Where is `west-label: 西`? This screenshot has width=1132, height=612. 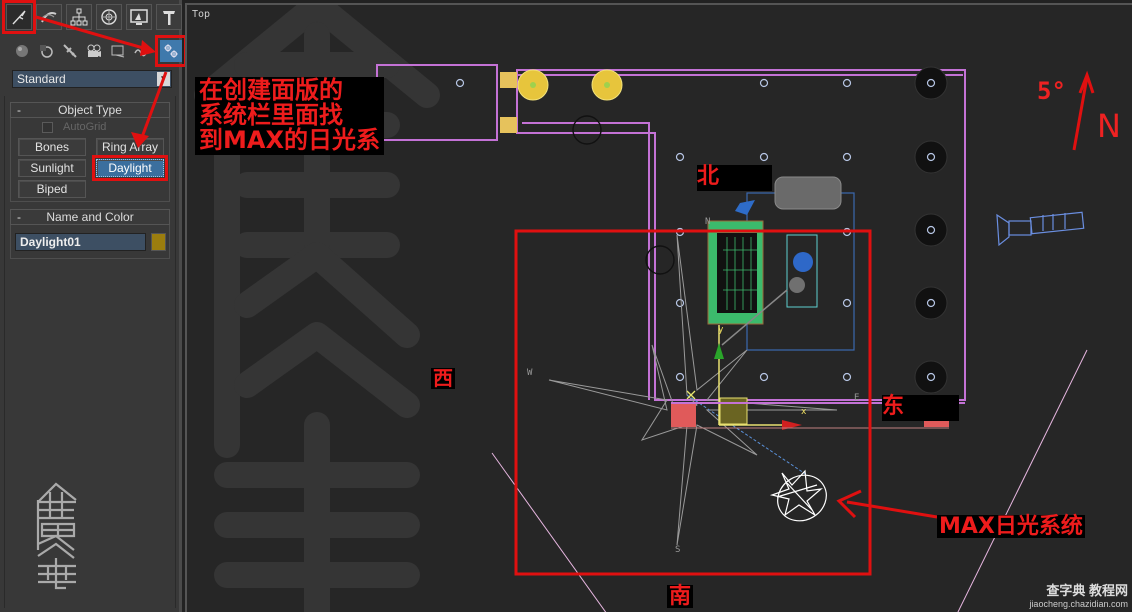
west-label: 西 is located at coordinates (443, 378).